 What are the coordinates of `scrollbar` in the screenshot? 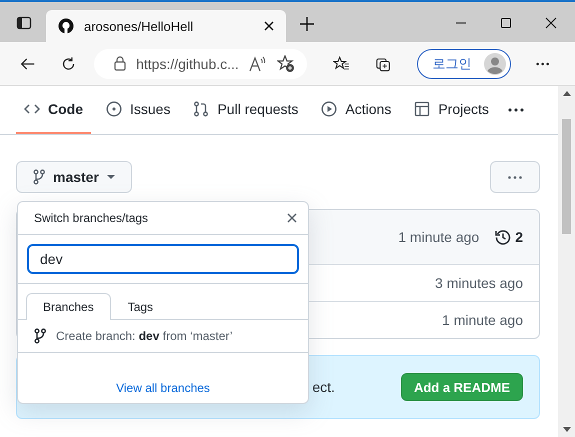 It's located at (566, 261).